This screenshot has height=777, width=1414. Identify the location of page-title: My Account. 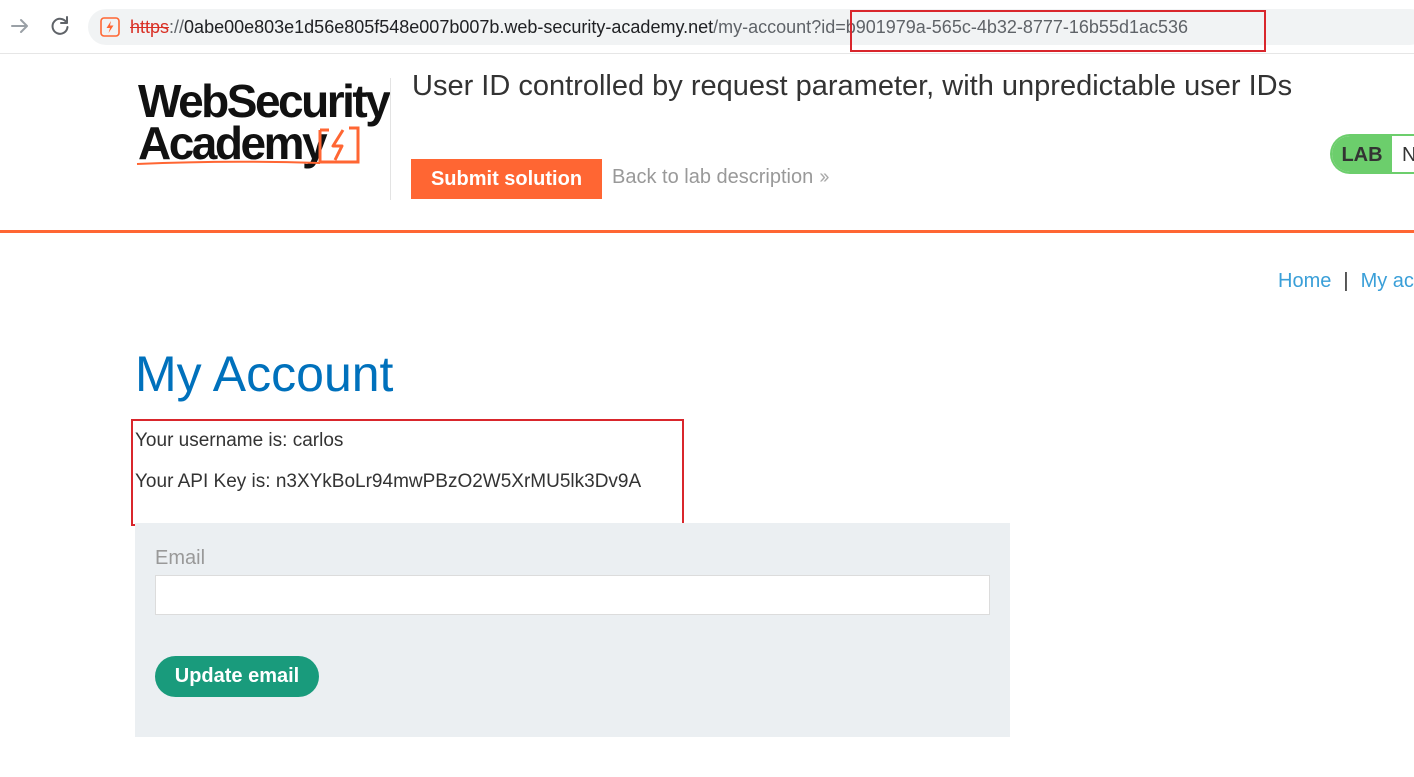
(264, 374).